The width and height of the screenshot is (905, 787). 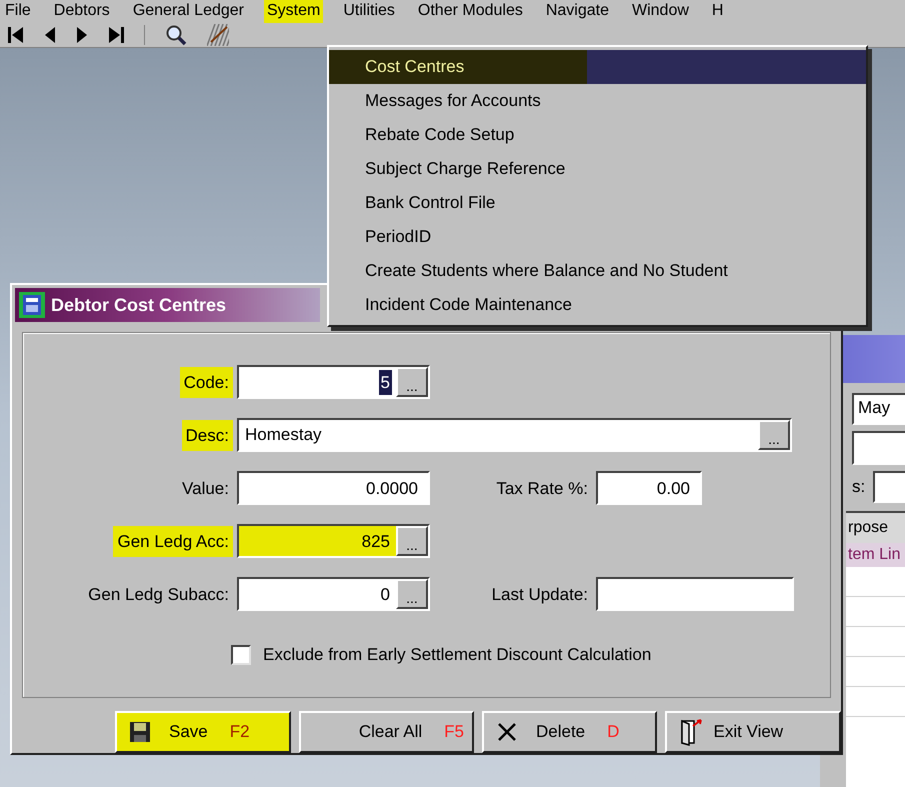 What do you see at coordinates (597, 169) in the screenshot?
I see `menu-item: Subject Charge Reference` at bounding box center [597, 169].